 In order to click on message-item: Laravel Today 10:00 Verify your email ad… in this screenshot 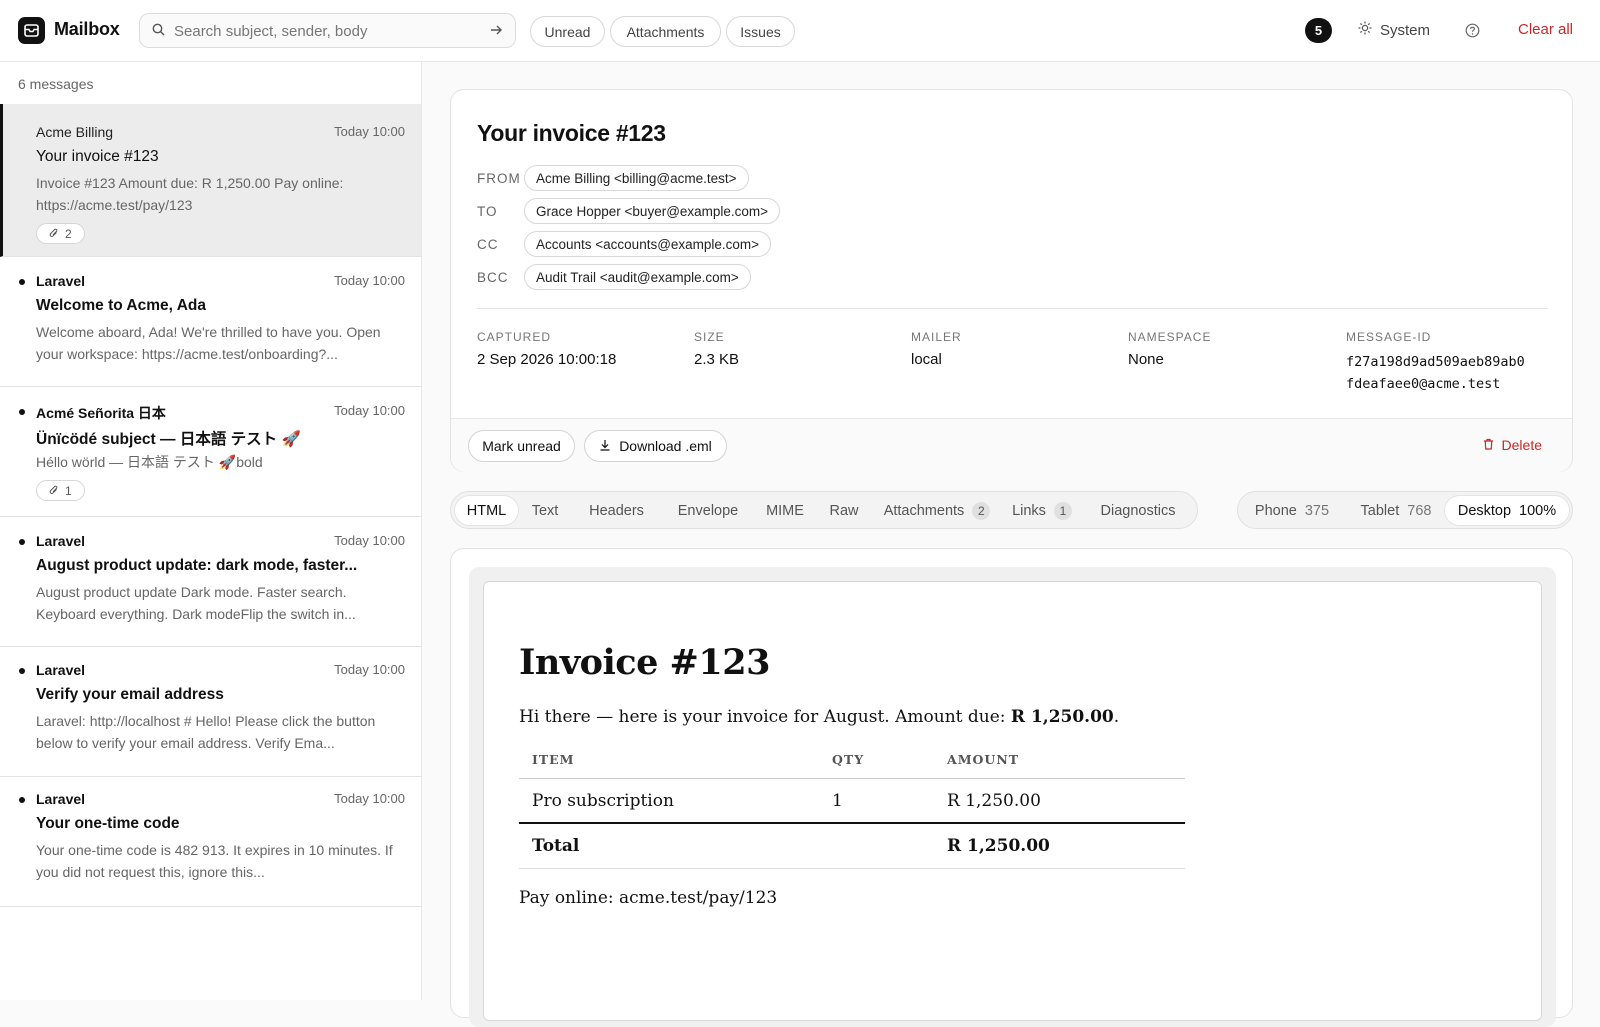, I will do `click(210, 712)`.